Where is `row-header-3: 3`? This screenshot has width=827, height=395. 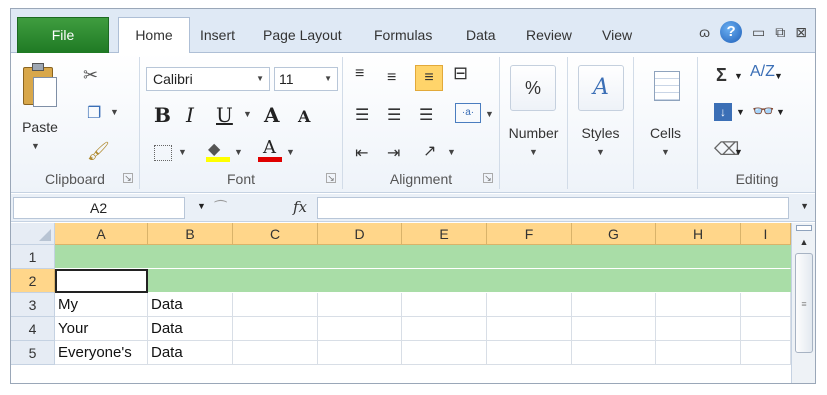 row-header-3: 3 is located at coordinates (33, 305).